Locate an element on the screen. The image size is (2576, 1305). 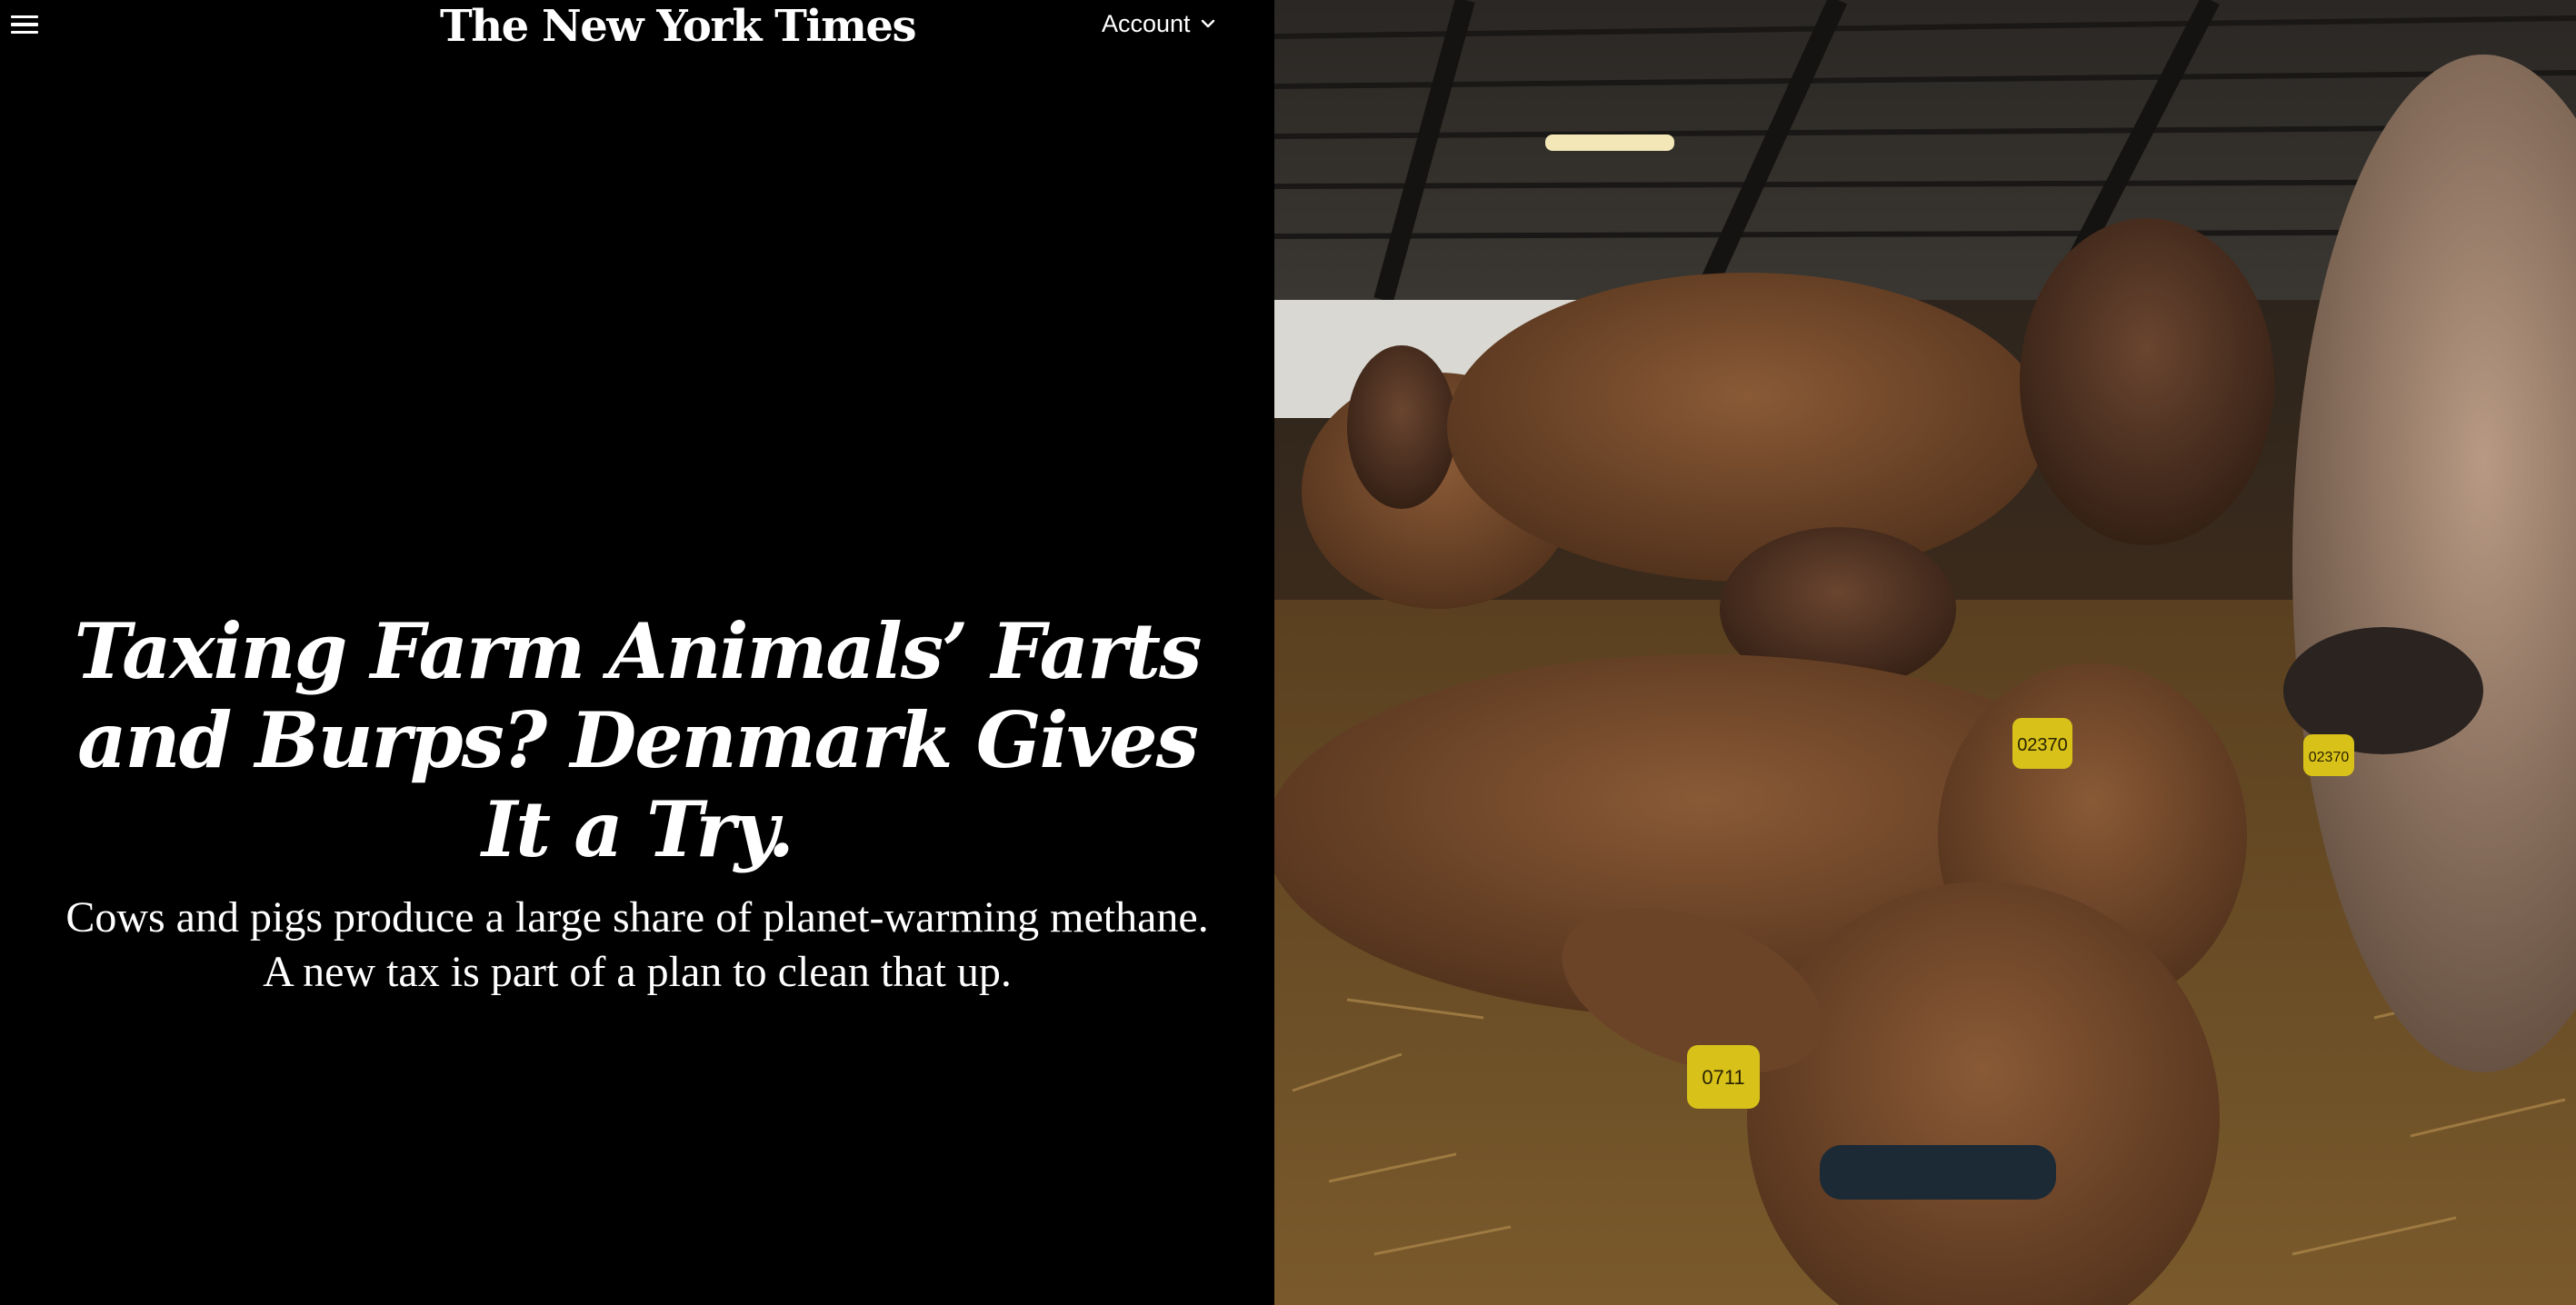
calf-collar is located at coordinates (1938, 1173).